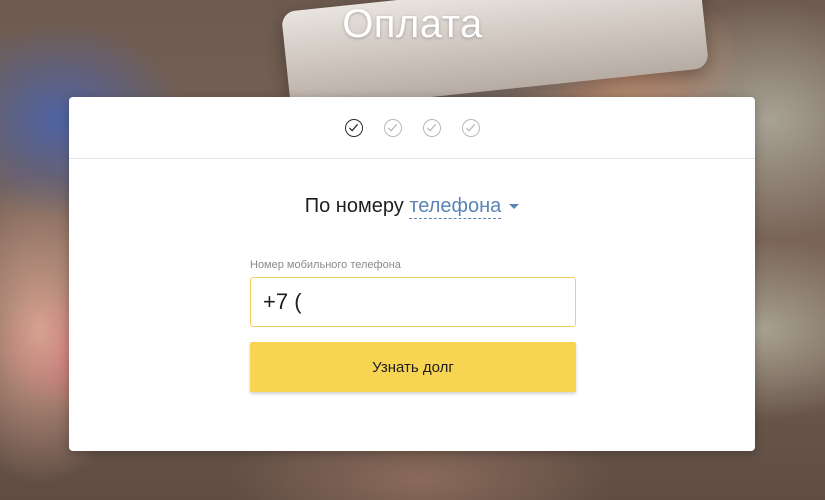 The height and width of the screenshot is (500, 825). I want to click on method-selected: телефона, so click(455, 206).